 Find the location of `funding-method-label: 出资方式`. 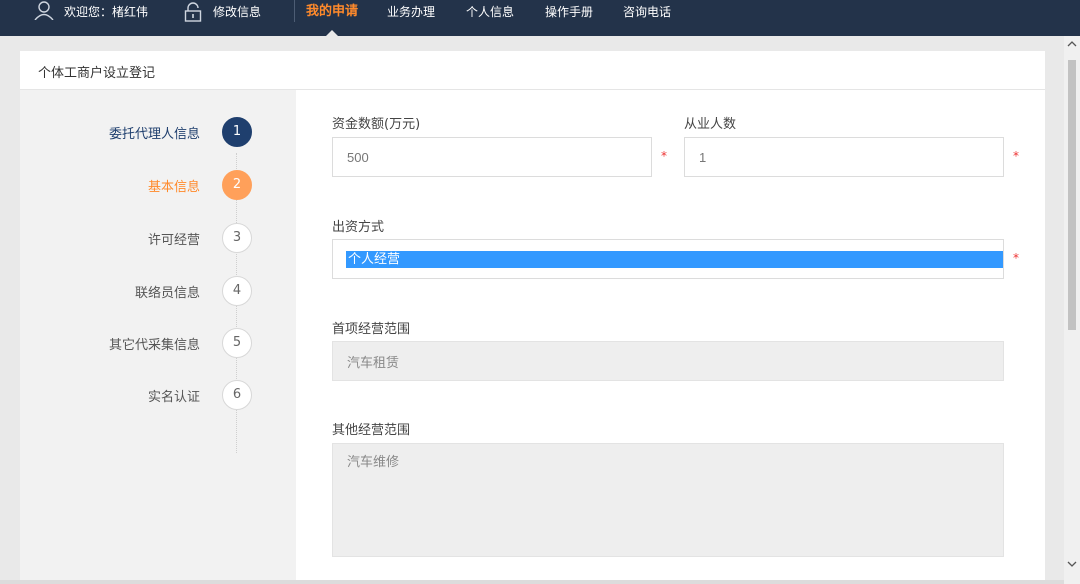

funding-method-label: 出资方式 is located at coordinates (358, 227).